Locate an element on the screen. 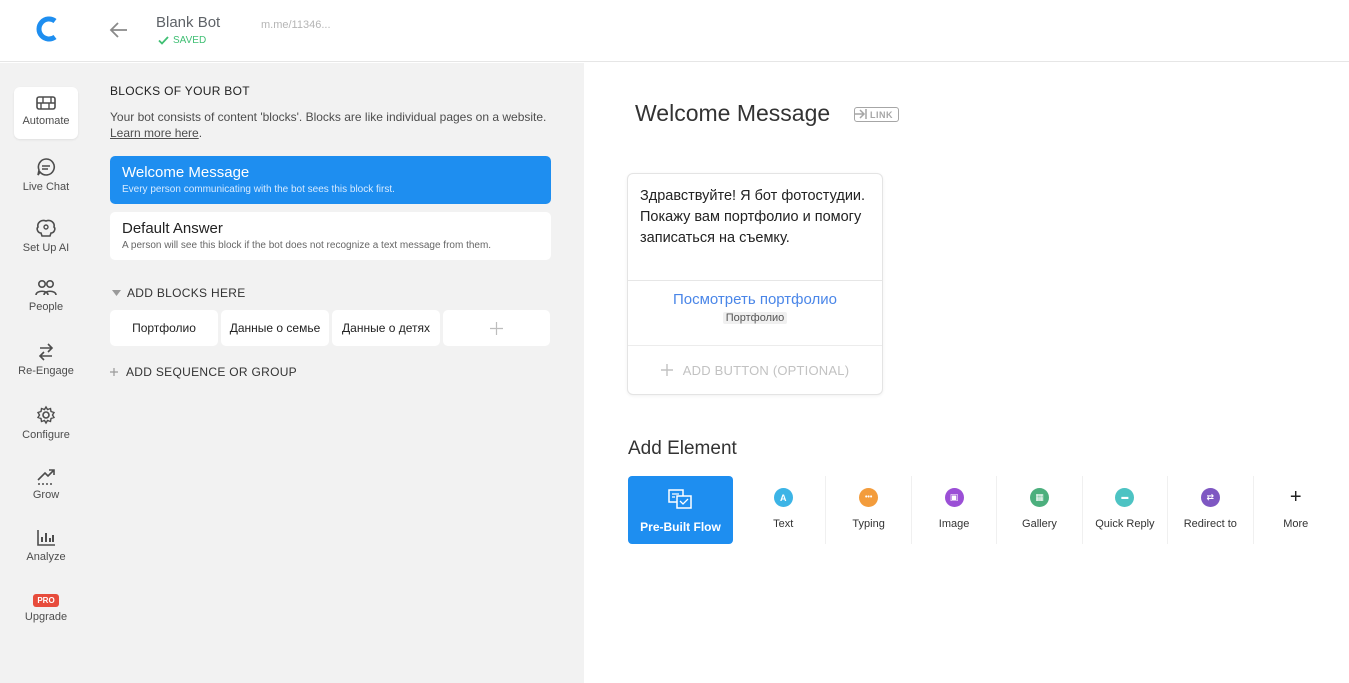  ai-brain-icon is located at coordinates (46, 228).